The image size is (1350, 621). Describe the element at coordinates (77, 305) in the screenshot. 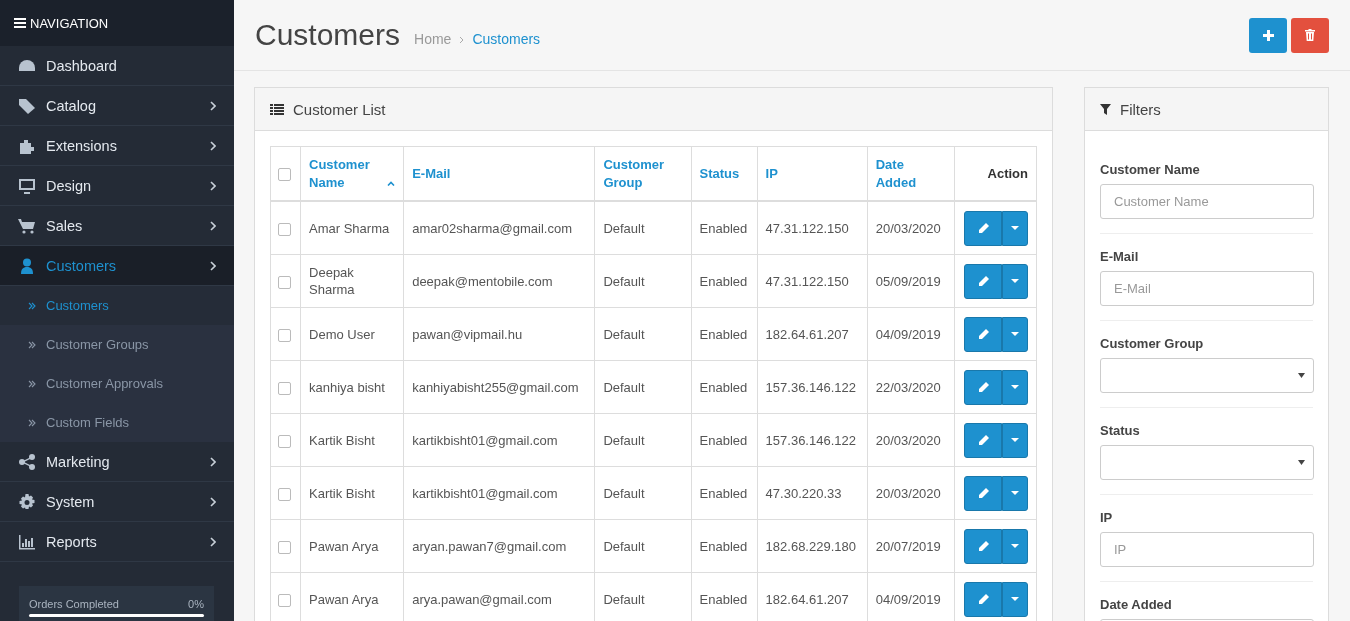

I see `nav-subitem-label: Customers` at that location.